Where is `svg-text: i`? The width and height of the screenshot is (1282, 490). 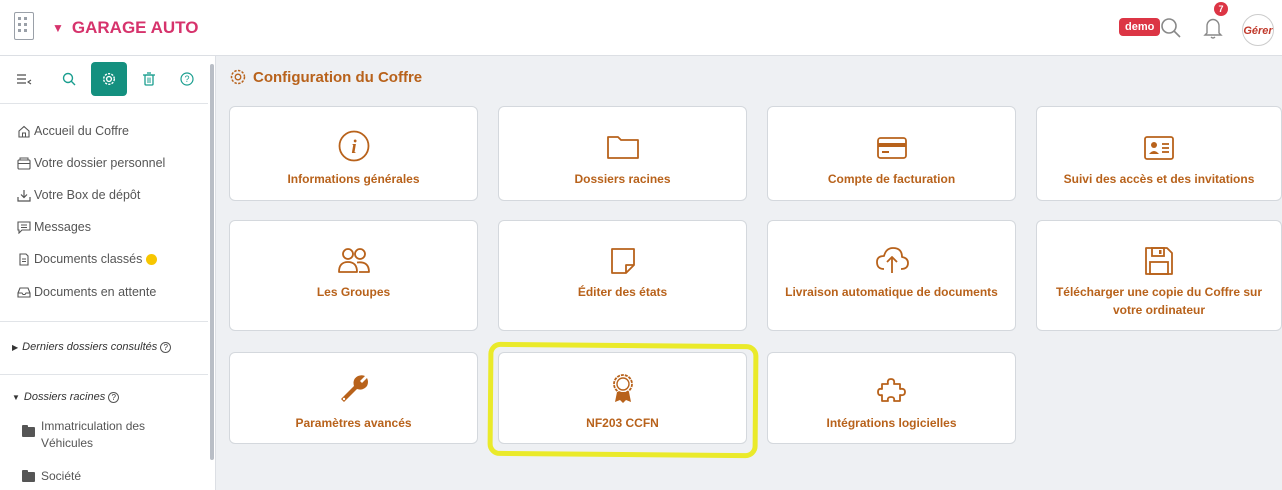
svg-text: i is located at coordinates (354, 147).